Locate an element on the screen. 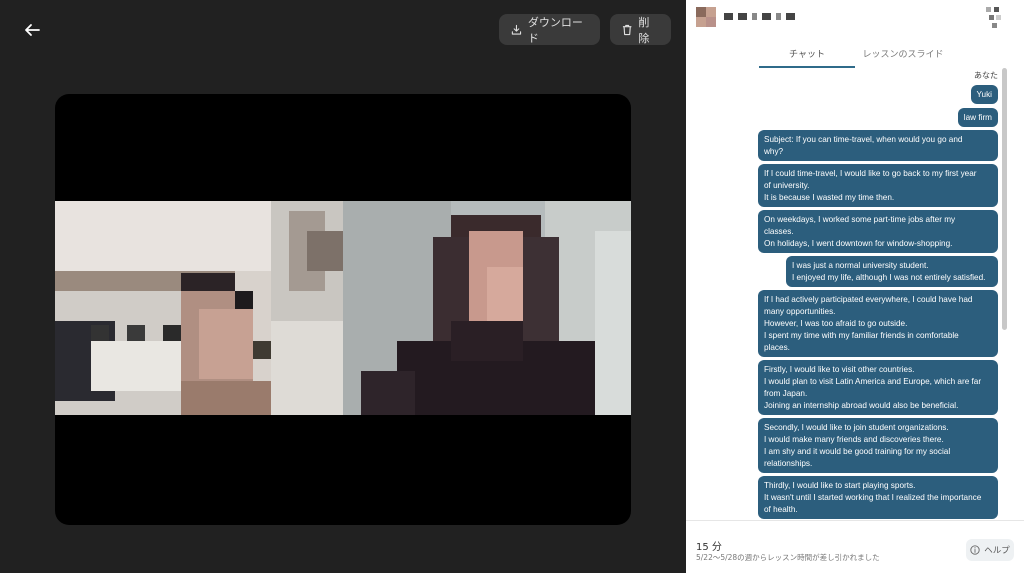 This screenshot has height=573, width=1024. info-circle-icon is located at coordinates (975, 550).